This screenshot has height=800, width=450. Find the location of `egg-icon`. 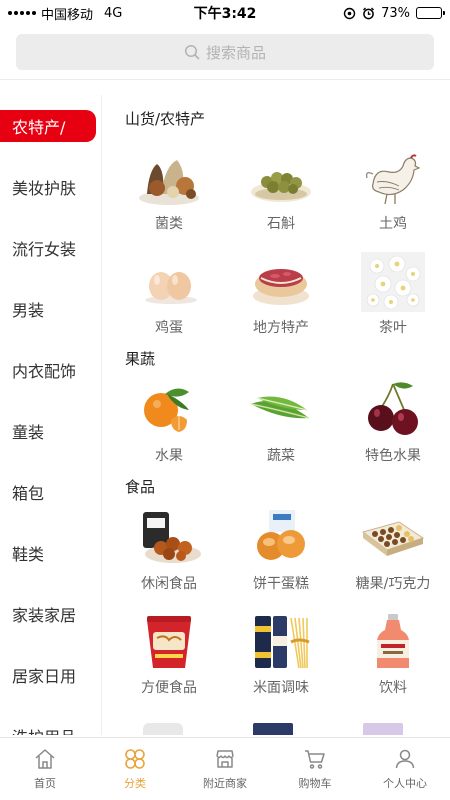

egg-icon is located at coordinates (169, 282).